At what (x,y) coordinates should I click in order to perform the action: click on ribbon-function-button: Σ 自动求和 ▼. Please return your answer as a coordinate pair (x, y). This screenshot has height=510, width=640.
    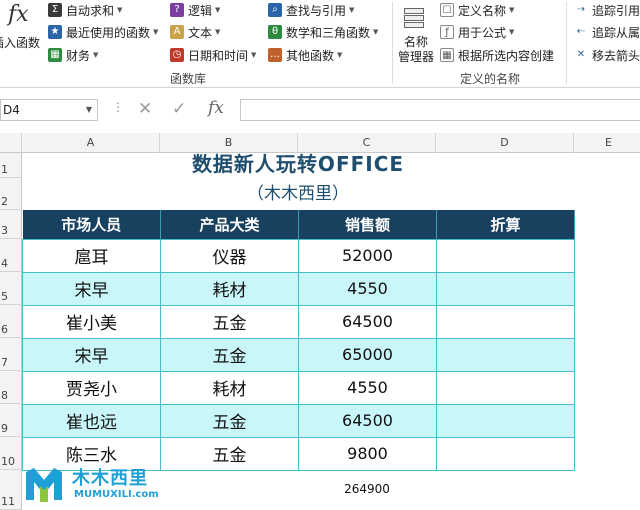
    Looking at the image, I should click on (85, 10).